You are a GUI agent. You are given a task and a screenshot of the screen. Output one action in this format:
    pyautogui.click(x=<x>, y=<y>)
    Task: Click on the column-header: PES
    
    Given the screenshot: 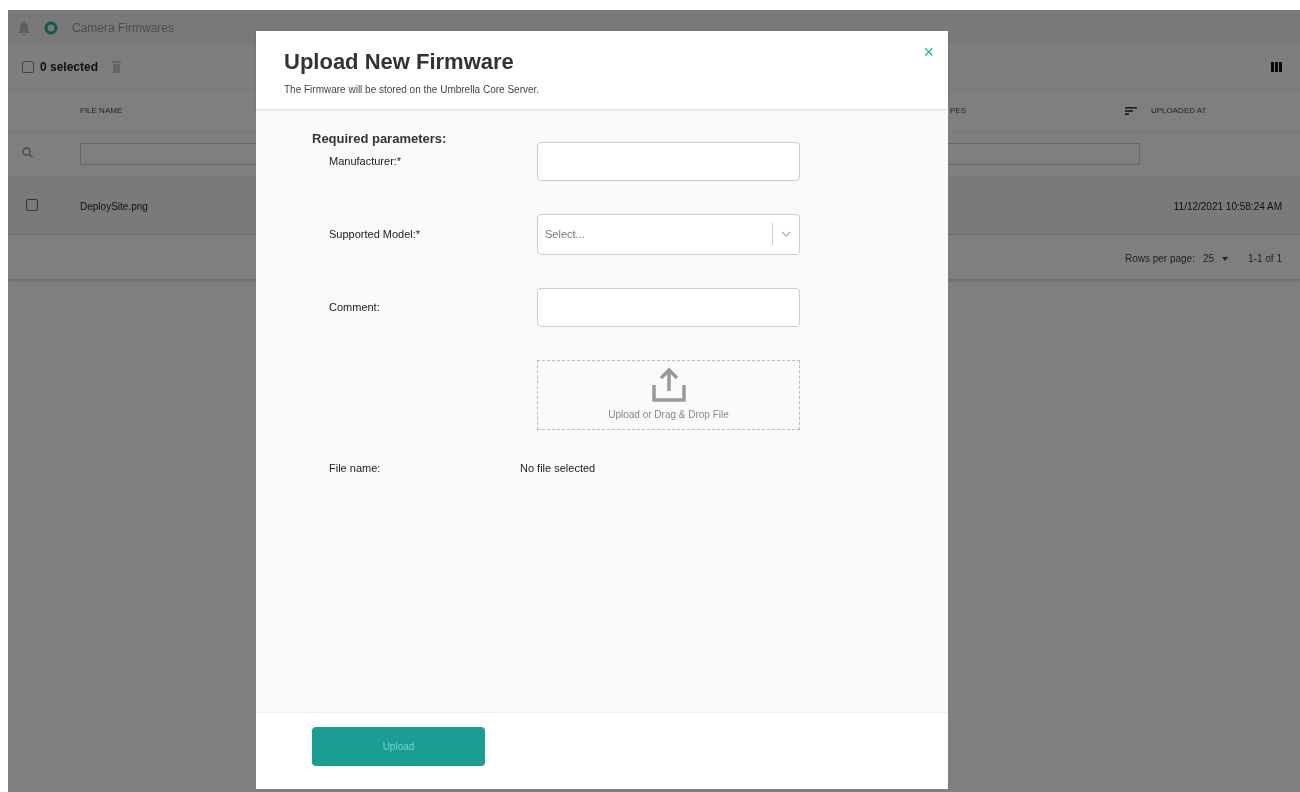 What is the action you would take?
    pyautogui.click(x=958, y=111)
    